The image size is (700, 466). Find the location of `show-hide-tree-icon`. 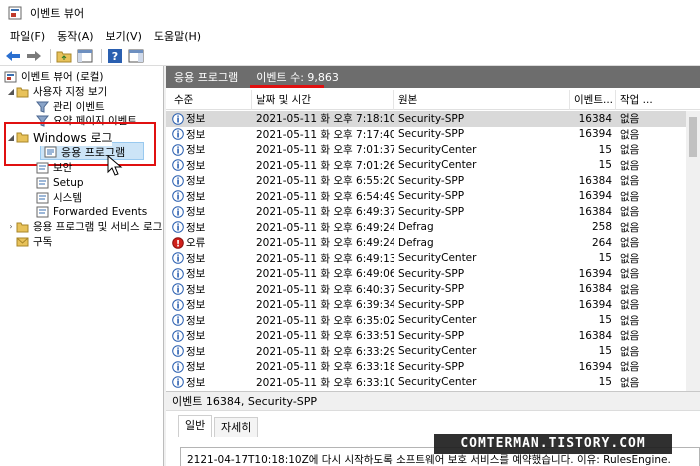

show-hide-tree-icon is located at coordinates (85, 56).